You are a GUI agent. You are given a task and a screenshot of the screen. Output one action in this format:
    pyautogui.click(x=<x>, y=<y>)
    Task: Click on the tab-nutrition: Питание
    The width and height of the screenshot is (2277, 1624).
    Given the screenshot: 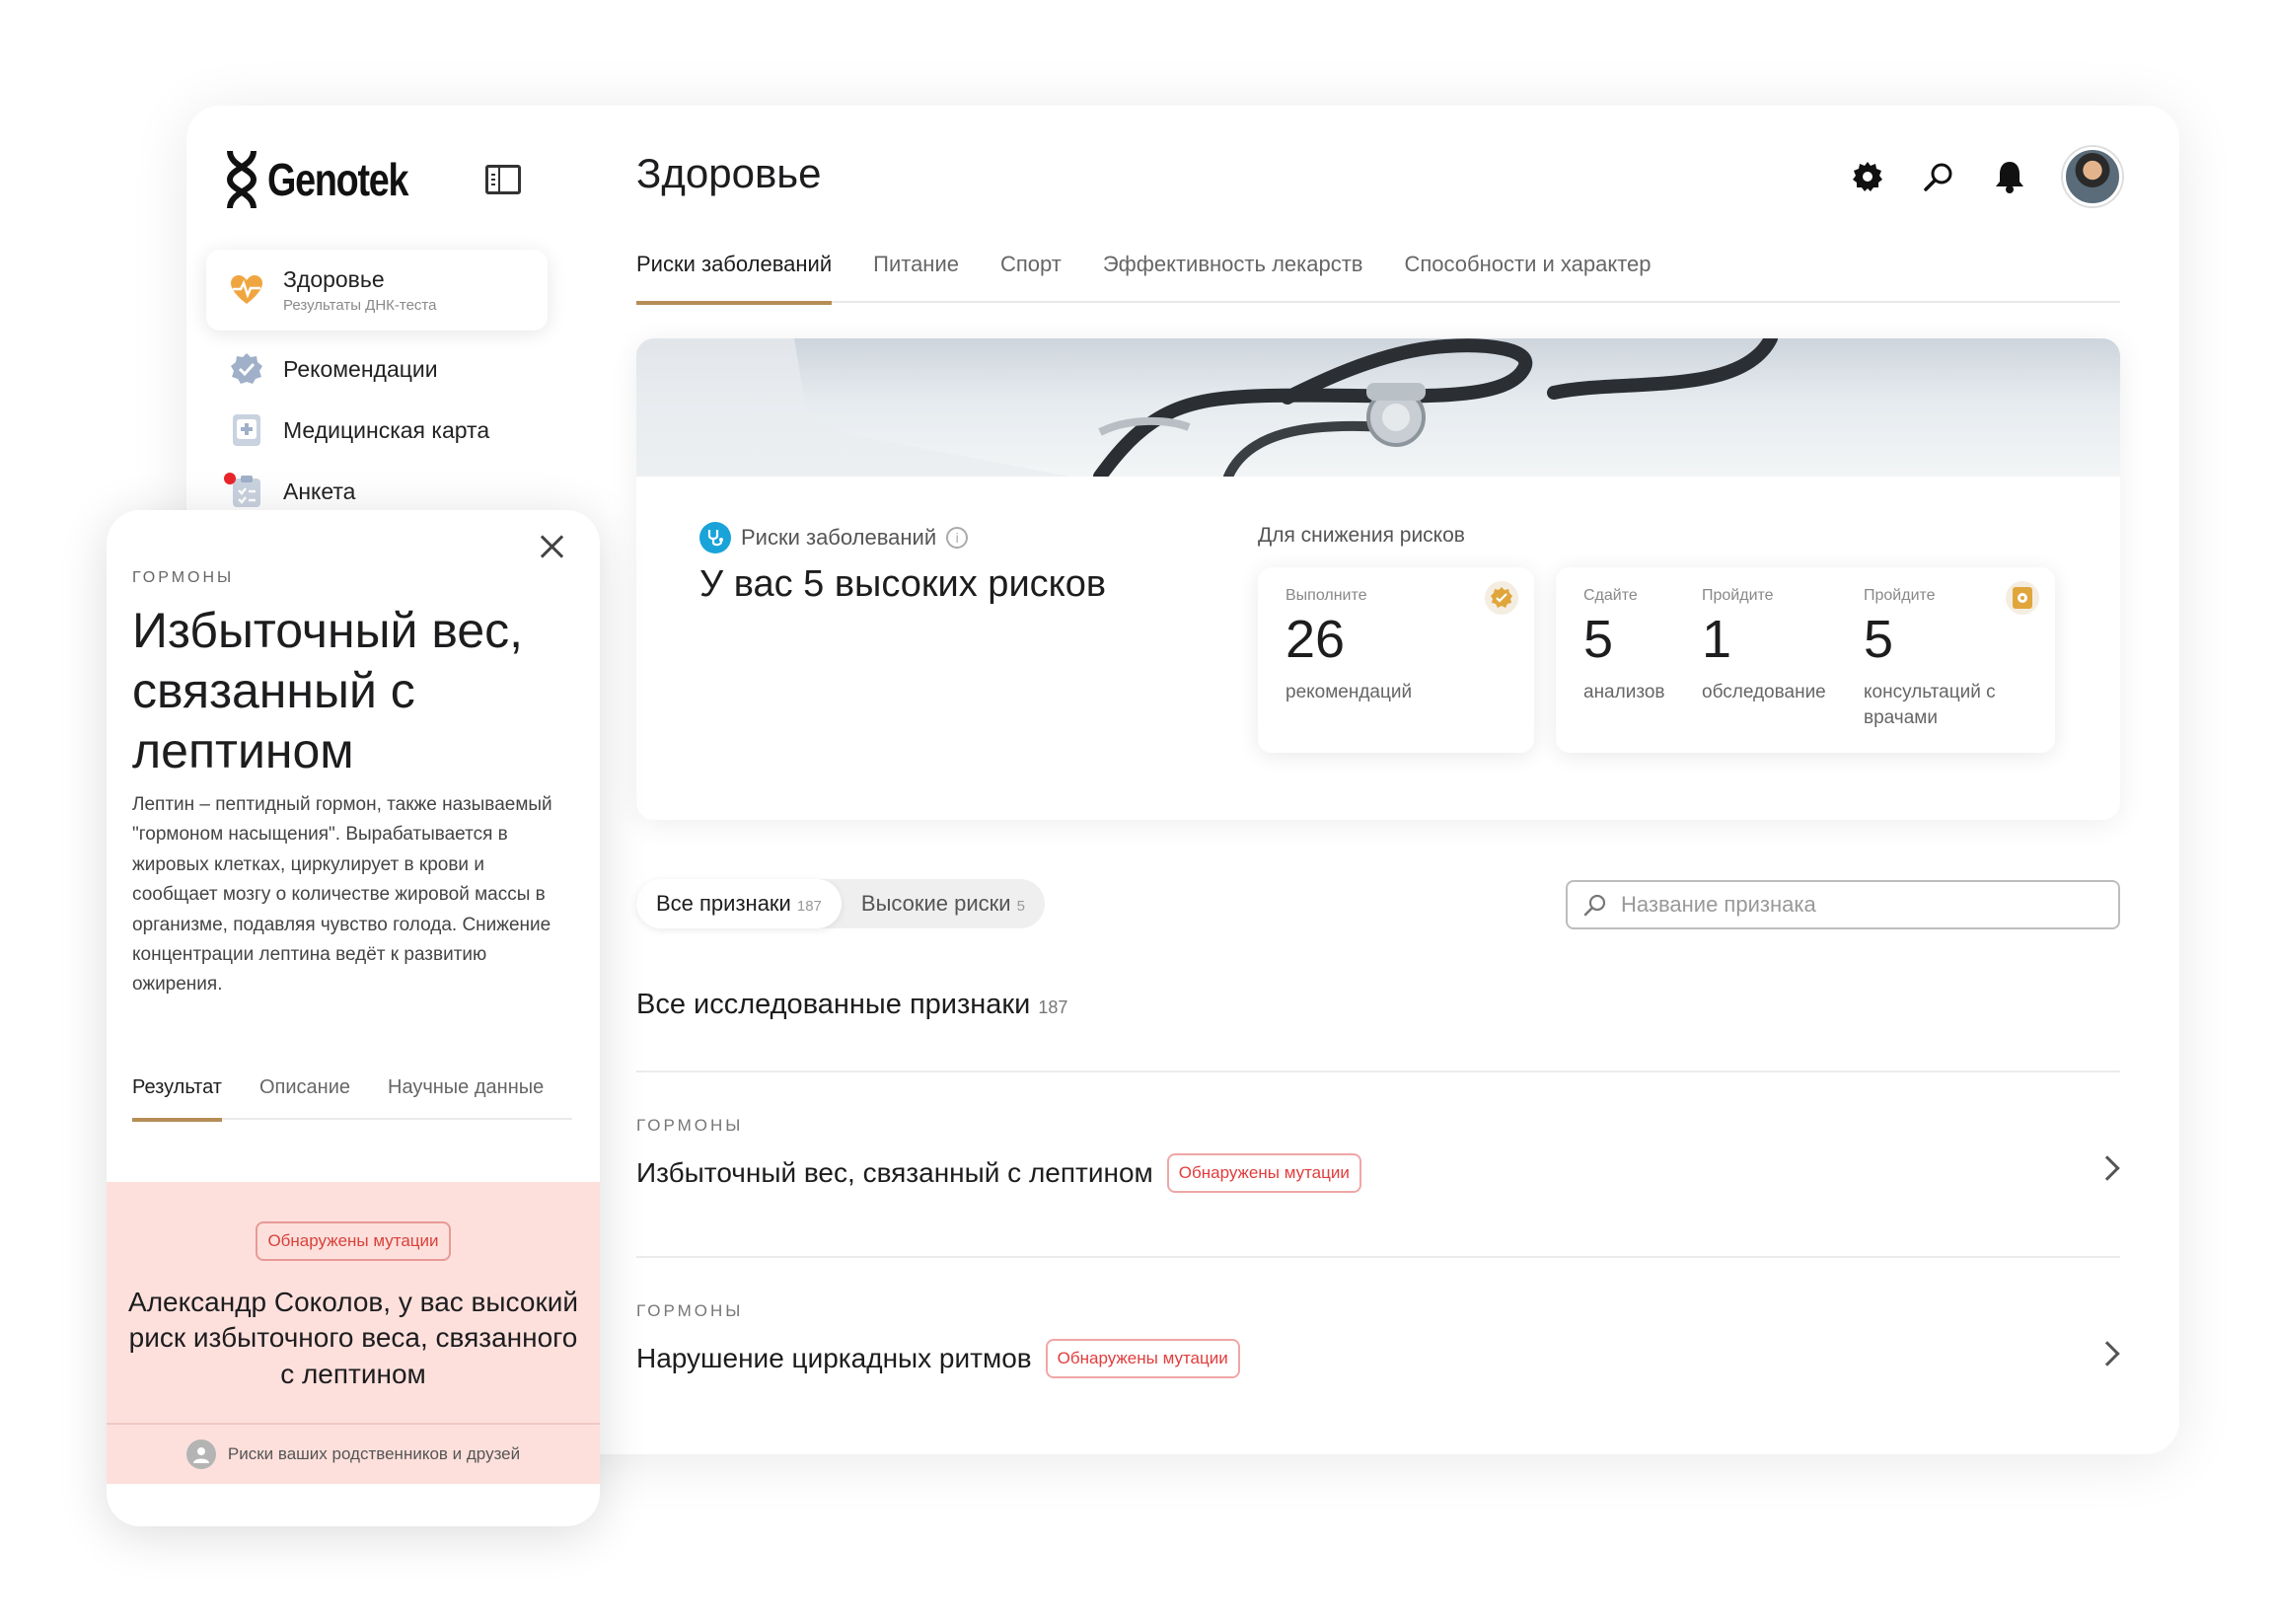 What is the action you would take?
    pyautogui.click(x=916, y=274)
    